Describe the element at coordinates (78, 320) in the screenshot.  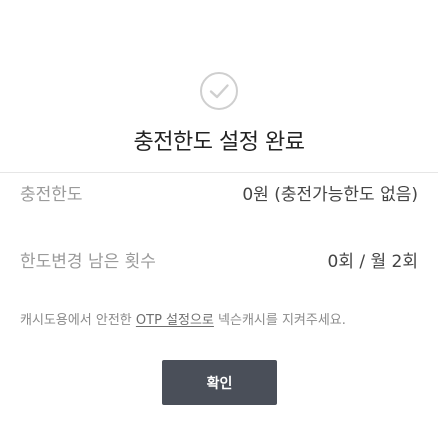
I see `notice-text-before: 캐시도용에서 안전한` at that location.